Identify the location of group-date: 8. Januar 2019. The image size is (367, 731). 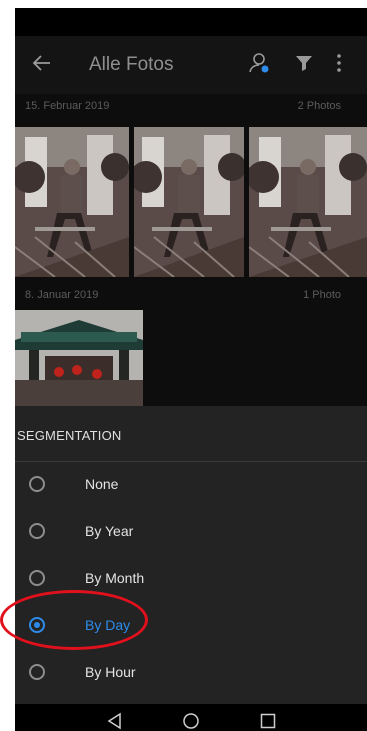
(62, 295).